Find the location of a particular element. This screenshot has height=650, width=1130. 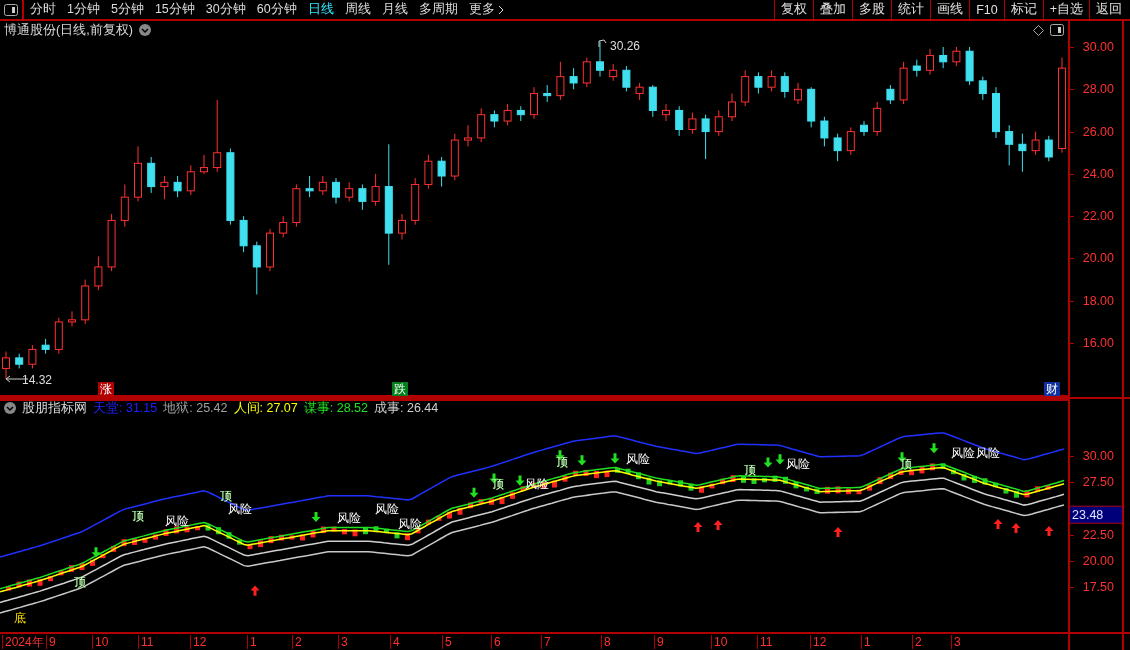

time-axis-label: 6 is located at coordinates (496, 642).